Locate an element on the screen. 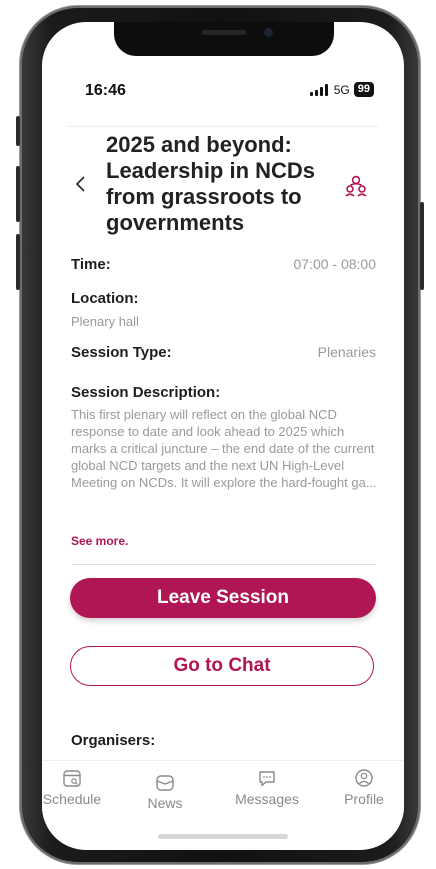  tab-messages: Messages is located at coordinates (267, 787).